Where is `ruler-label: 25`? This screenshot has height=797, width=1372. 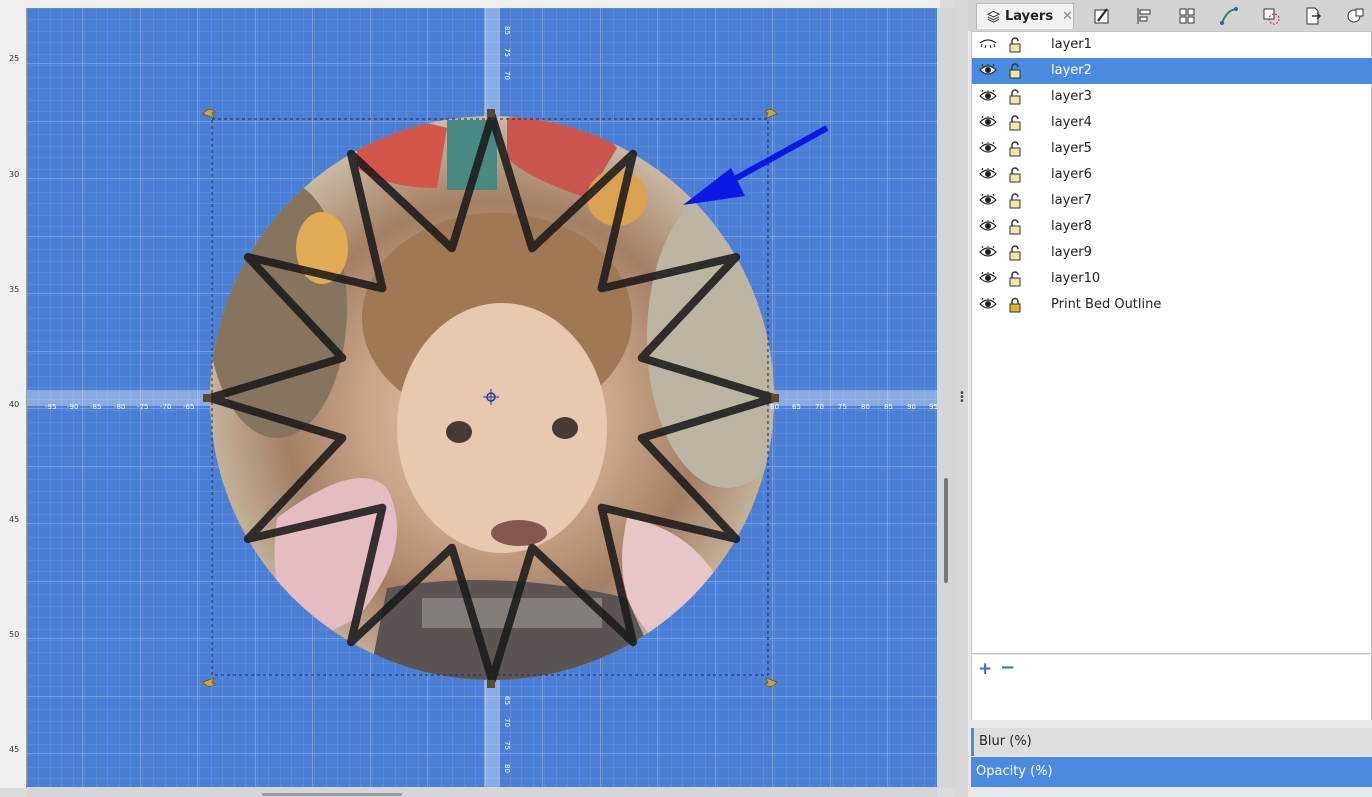
ruler-label: 25 is located at coordinates (14, 58).